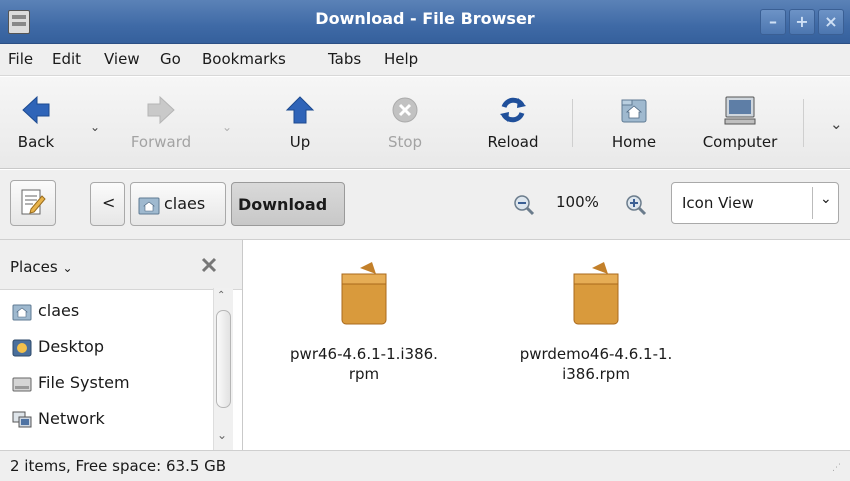  What do you see at coordinates (22, 419) in the screenshot?
I see `network-icon` at bounding box center [22, 419].